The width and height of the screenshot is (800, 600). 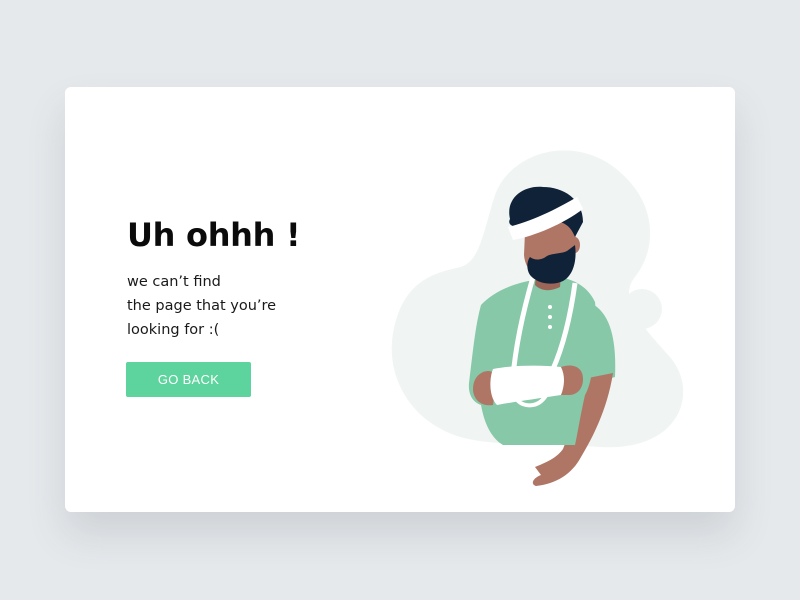 I want to click on background-blob-dot, so click(x=642, y=309).